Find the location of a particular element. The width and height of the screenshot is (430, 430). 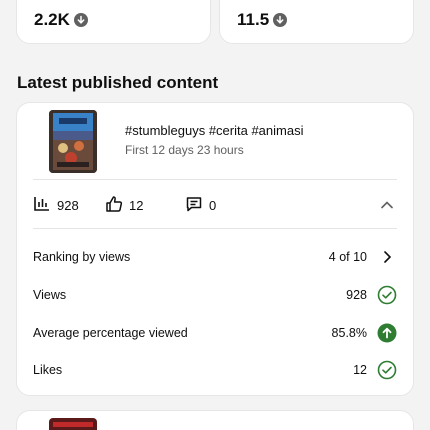

thumbs-up-icon is located at coordinates (114, 205).